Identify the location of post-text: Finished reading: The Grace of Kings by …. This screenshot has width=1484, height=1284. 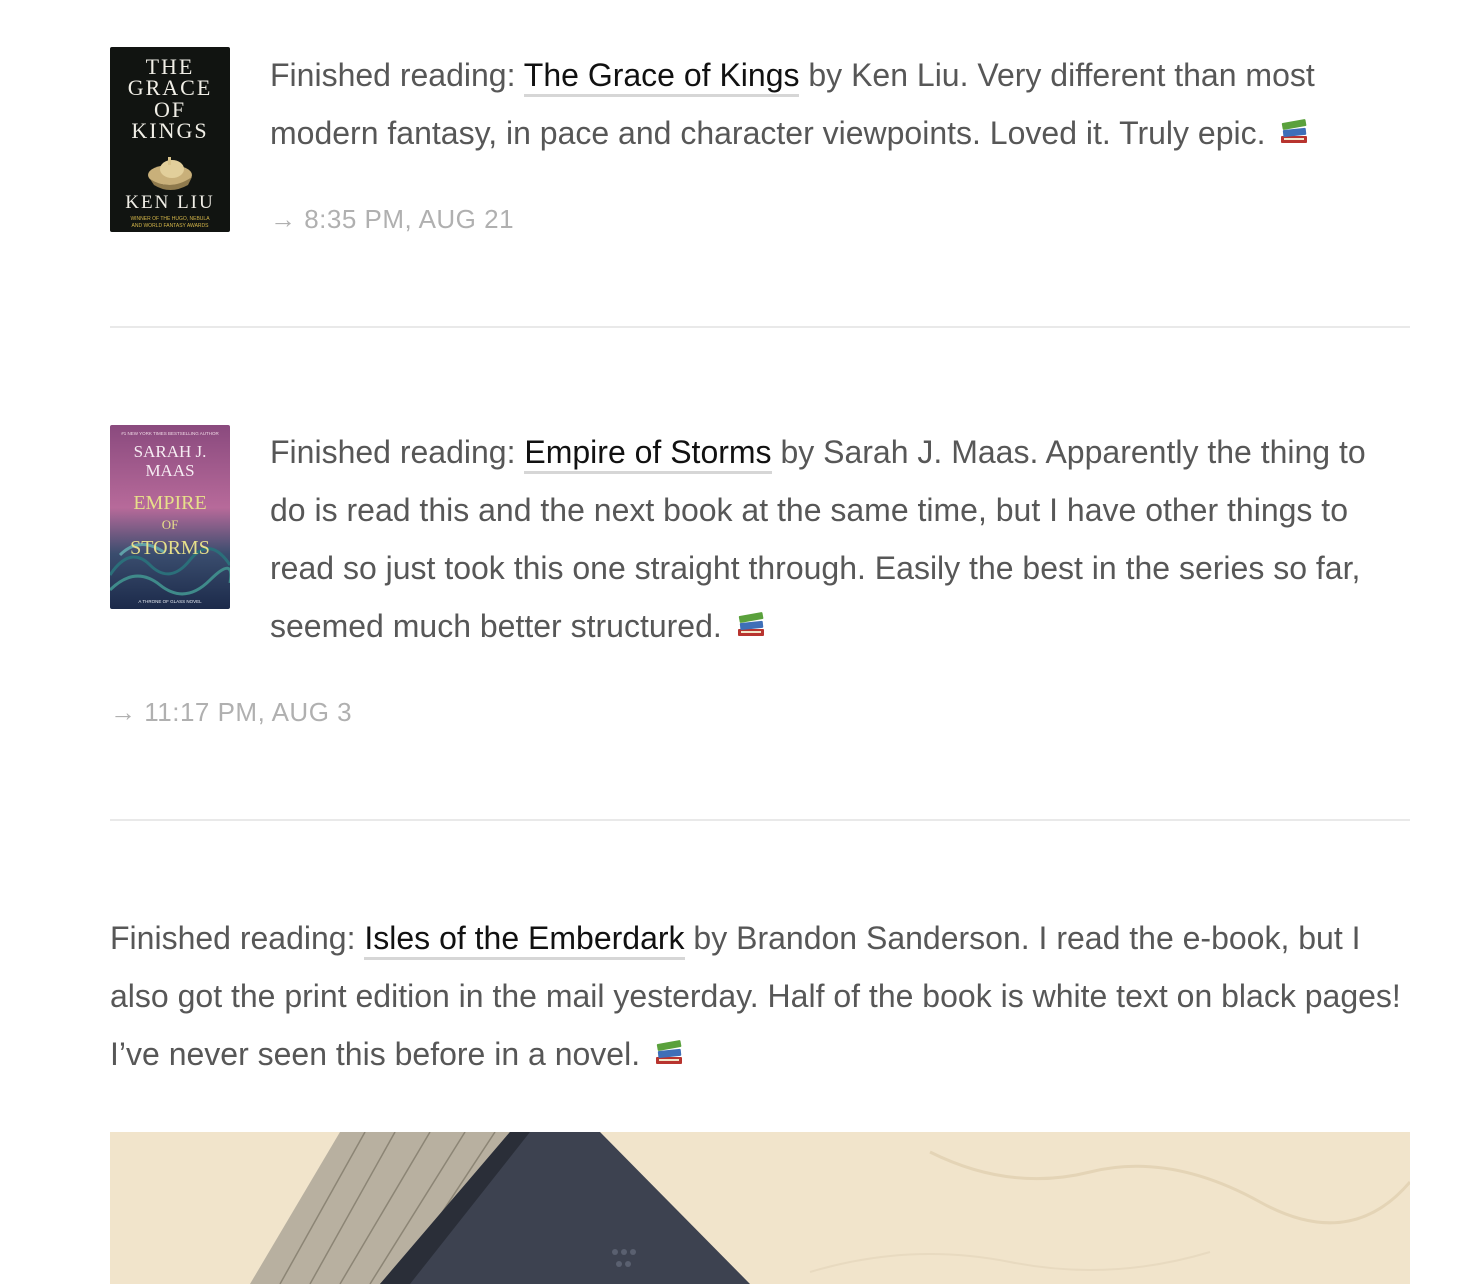
(840, 104).